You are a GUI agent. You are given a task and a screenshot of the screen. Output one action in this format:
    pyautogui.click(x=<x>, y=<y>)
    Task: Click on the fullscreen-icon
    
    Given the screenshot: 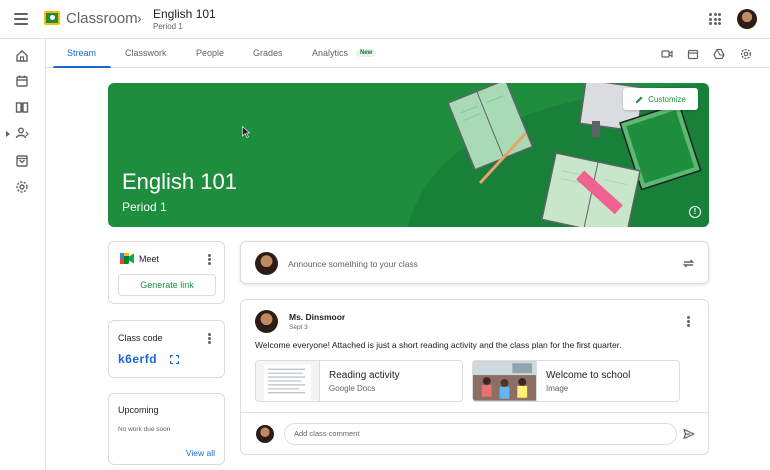 What is the action you would take?
    pyautogui.click(x=174, y=359)
    